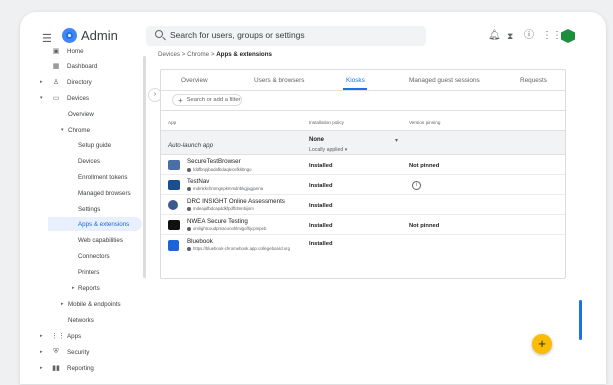 Image resolution: width=613 pixels, height=385 pixels. Describe the element at coordinates (533, 80) in the screenshot. I see `tab-requests: Requests` at that location.